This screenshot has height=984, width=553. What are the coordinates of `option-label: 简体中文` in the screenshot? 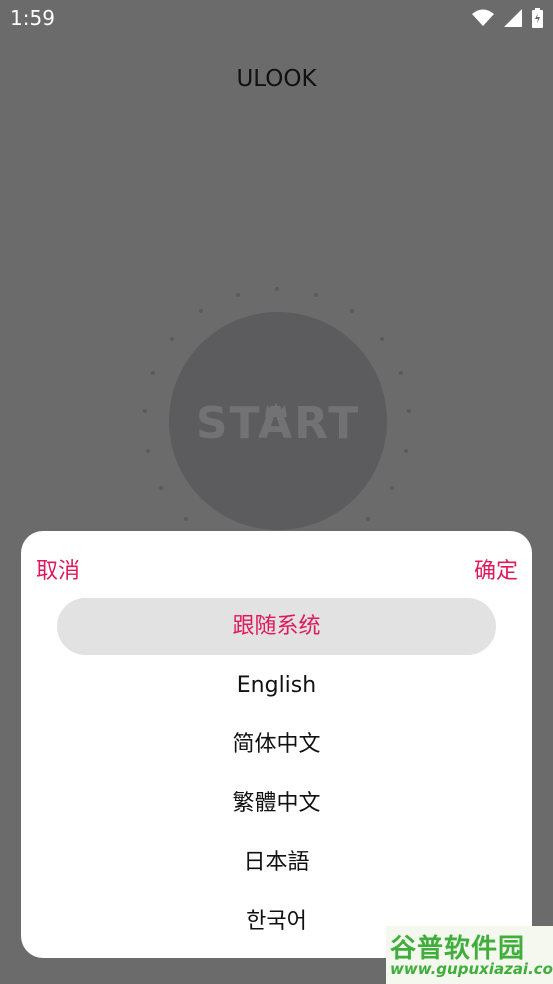 It's located at (276, 744).